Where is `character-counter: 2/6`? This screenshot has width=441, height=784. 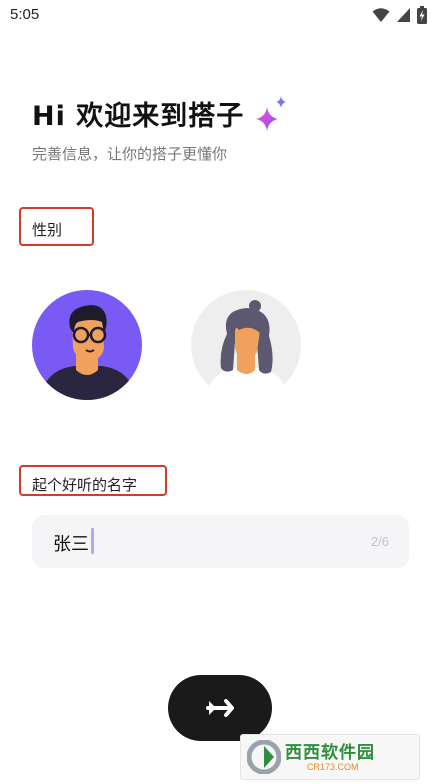
character-counter: 2/6 is located at coordinates (379, 541).